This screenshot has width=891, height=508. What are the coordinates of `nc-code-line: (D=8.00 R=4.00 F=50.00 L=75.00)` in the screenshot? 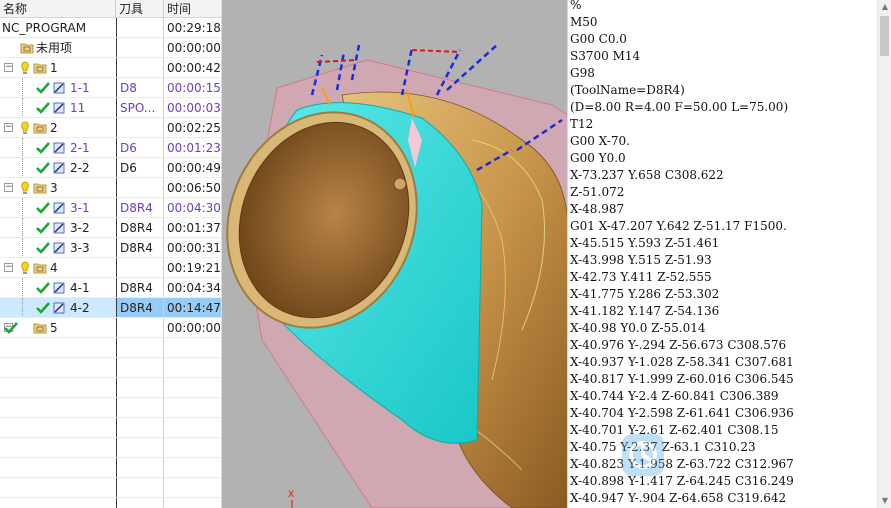 It's located at (679, 107).